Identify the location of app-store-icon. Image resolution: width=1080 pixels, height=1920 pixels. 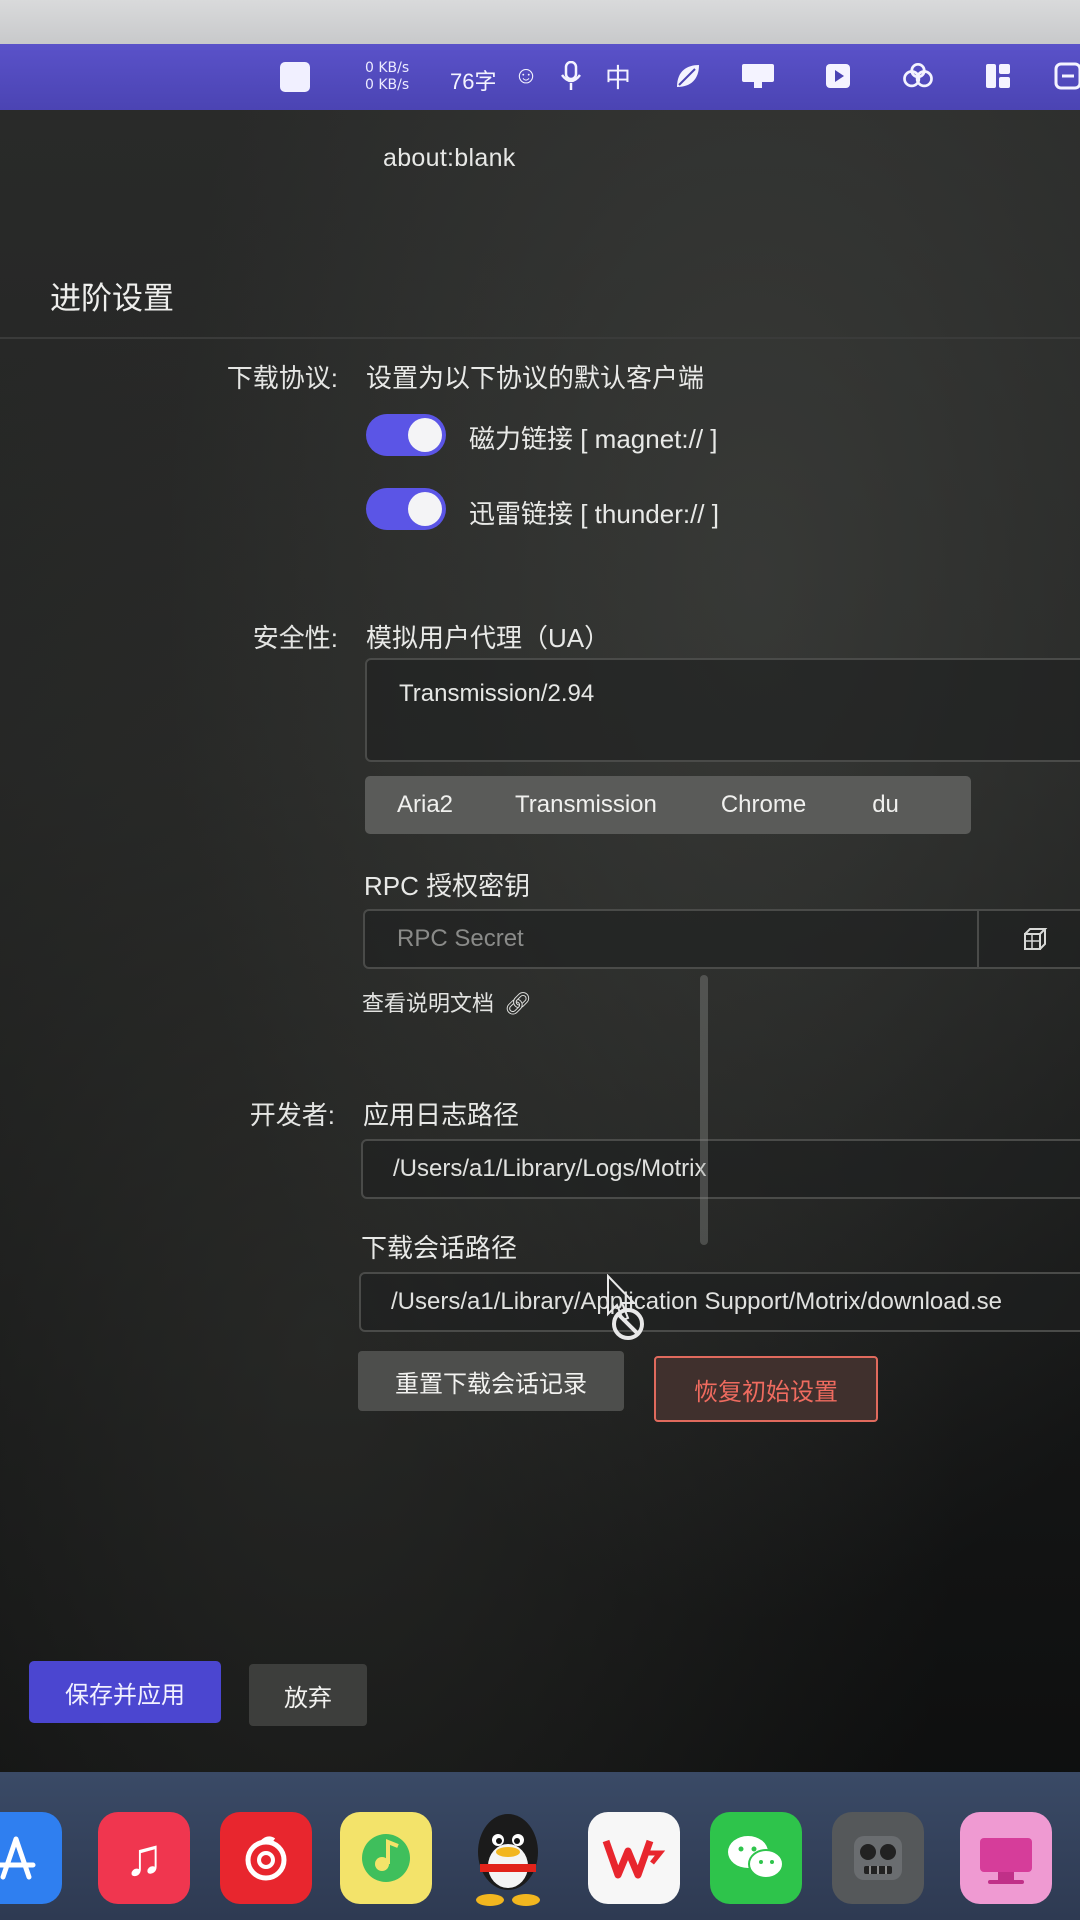
(31, 1858).